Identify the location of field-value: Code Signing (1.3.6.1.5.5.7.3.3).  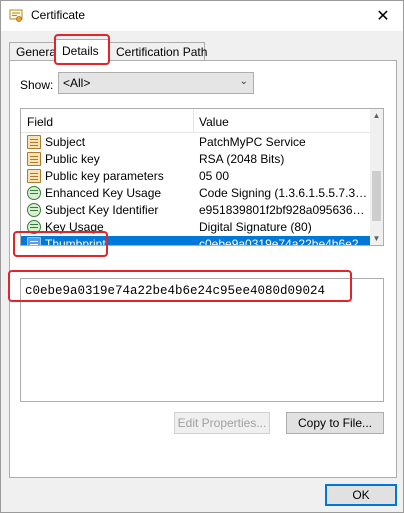
(284, 193).